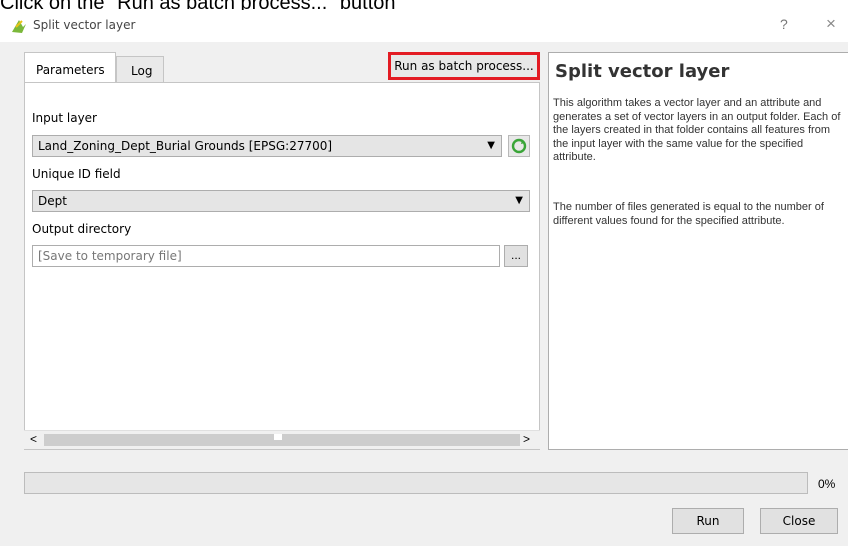 The image size is (848, 546). I want to click on tab-log: Log, so click(140, 69).